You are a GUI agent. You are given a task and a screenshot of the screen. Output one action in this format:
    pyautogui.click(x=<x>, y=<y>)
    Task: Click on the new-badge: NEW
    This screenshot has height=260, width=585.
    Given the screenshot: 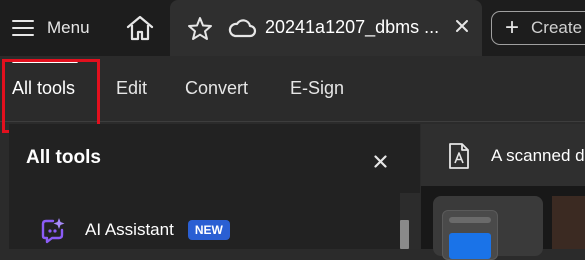 What is the action you would take?
    pyautogui.click(x=208, y=230)
    